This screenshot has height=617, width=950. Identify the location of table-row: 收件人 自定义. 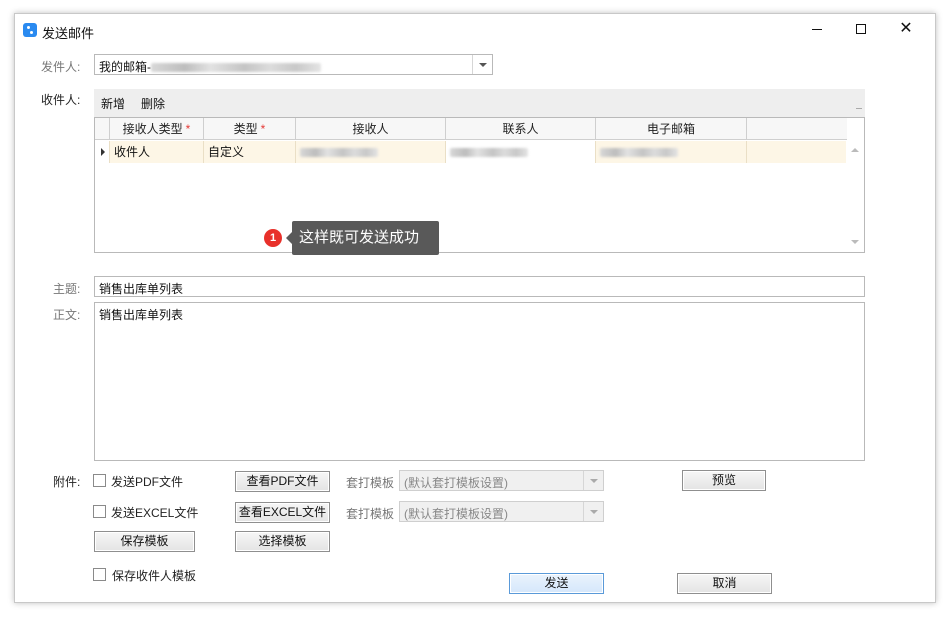
(471, 152).